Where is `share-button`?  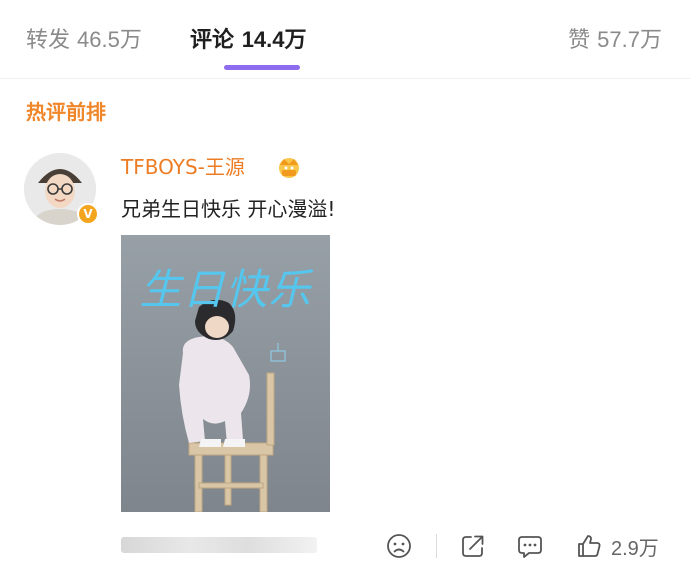 share-button is located at coordinates (473, 546).